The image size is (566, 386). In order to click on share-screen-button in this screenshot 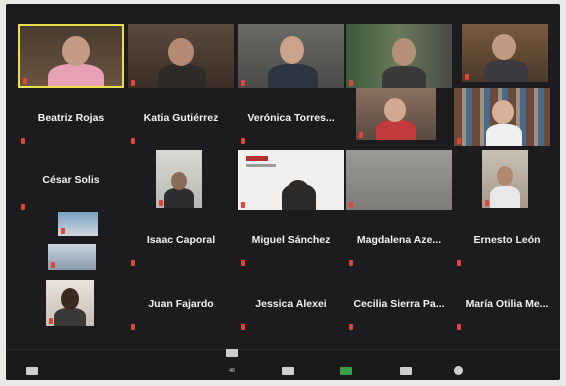, I will do `click(346, 372)`.